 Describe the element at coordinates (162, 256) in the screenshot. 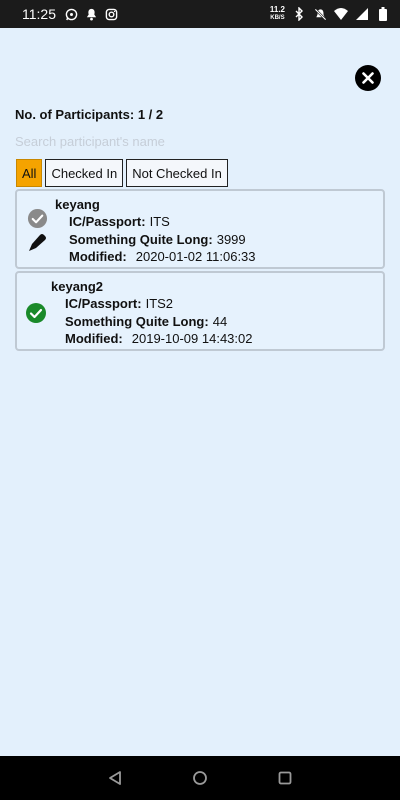

I see `participant-field-modified: Modified: 2020-01-02 11:06:33` at that location.